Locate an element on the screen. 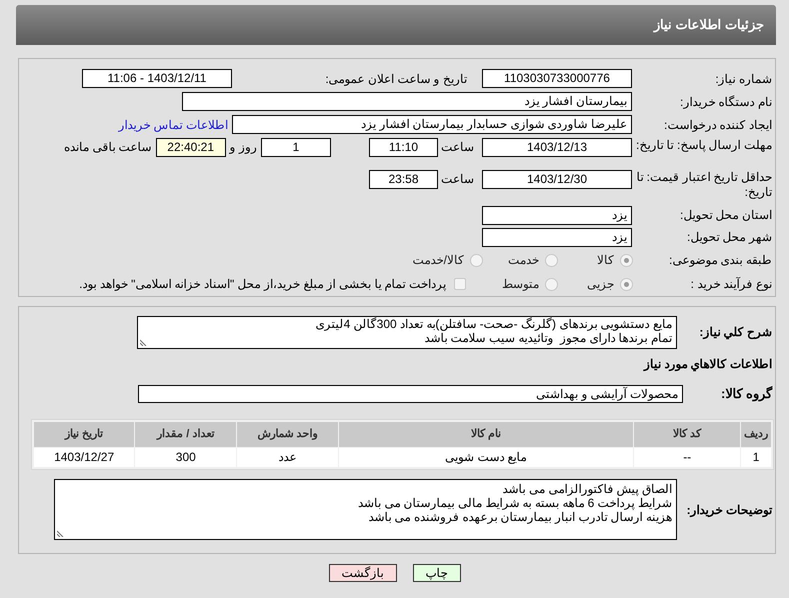 The width and height of the screenshot is (789, 598). table-cell: -- is located at coordinates (687, 457).